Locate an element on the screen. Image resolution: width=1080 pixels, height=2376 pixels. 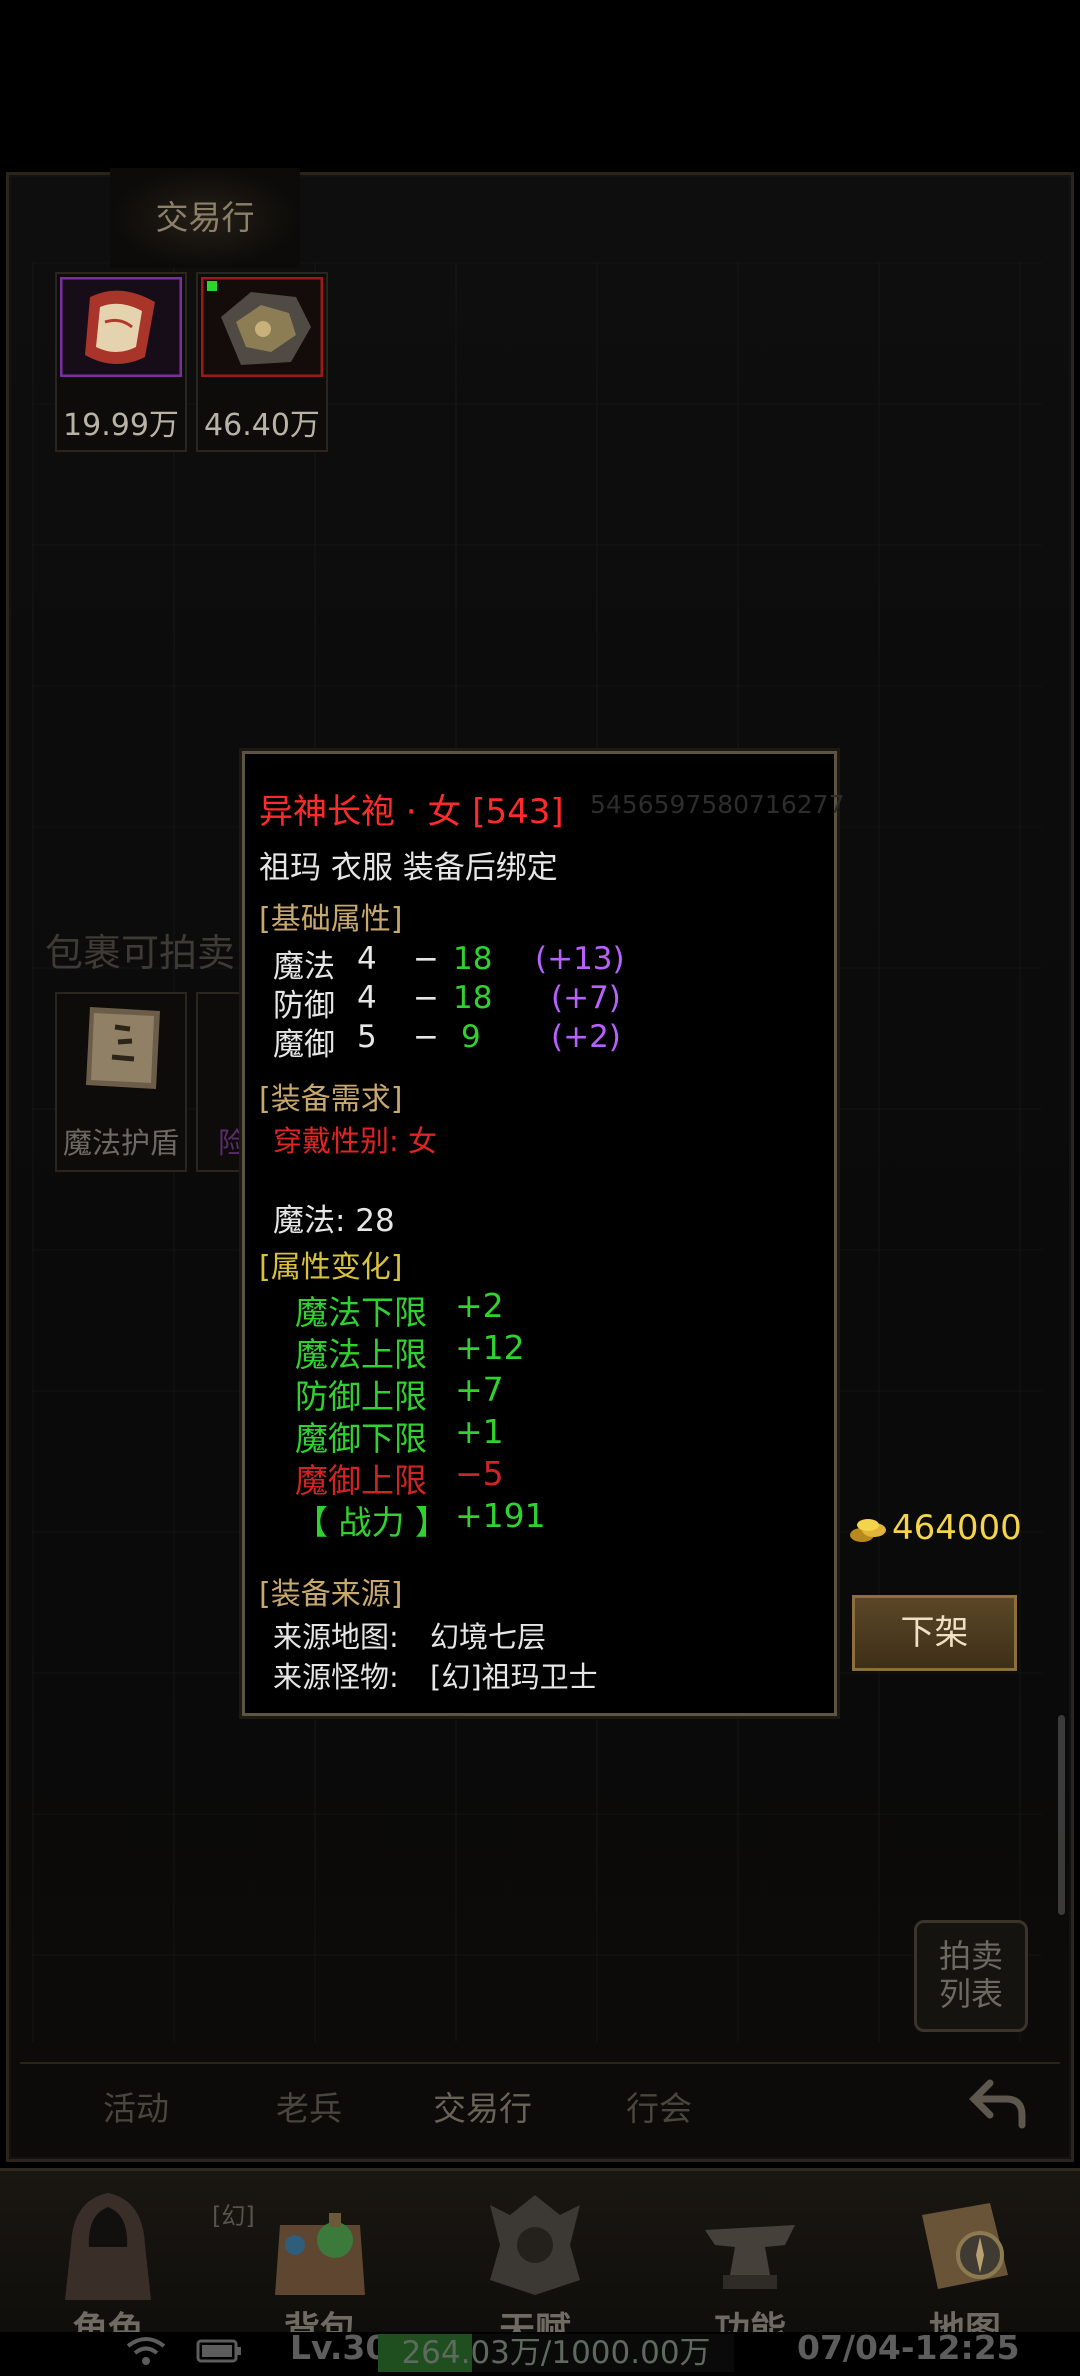
dragon-emblem-icon is located at coordinates (535, 2245).